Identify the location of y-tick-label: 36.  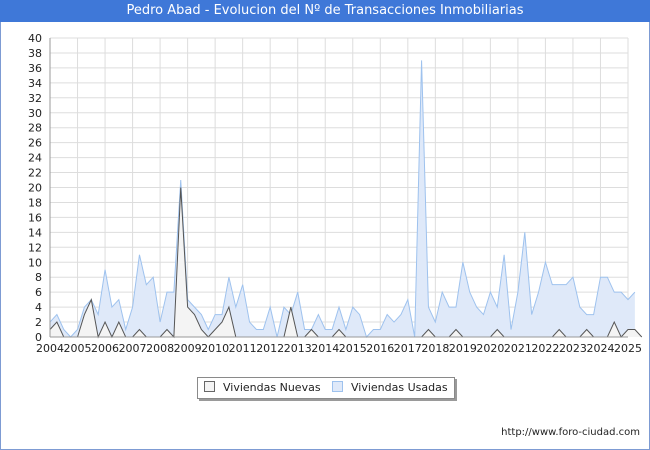
(35, 68).